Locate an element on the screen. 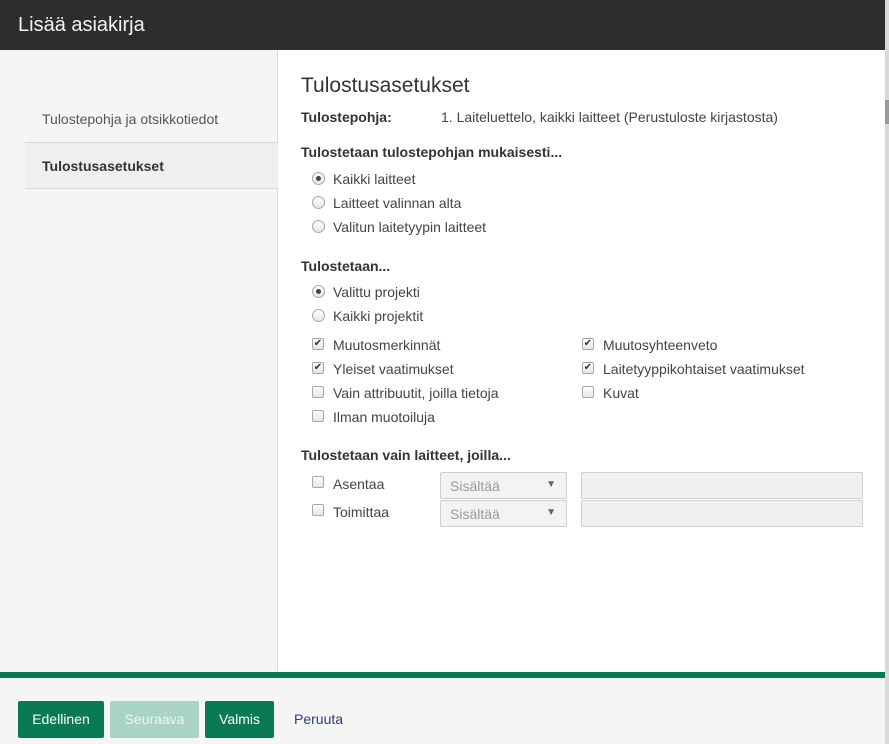  page-title: Tulostusasetukset is located at coordinates (385, 85).